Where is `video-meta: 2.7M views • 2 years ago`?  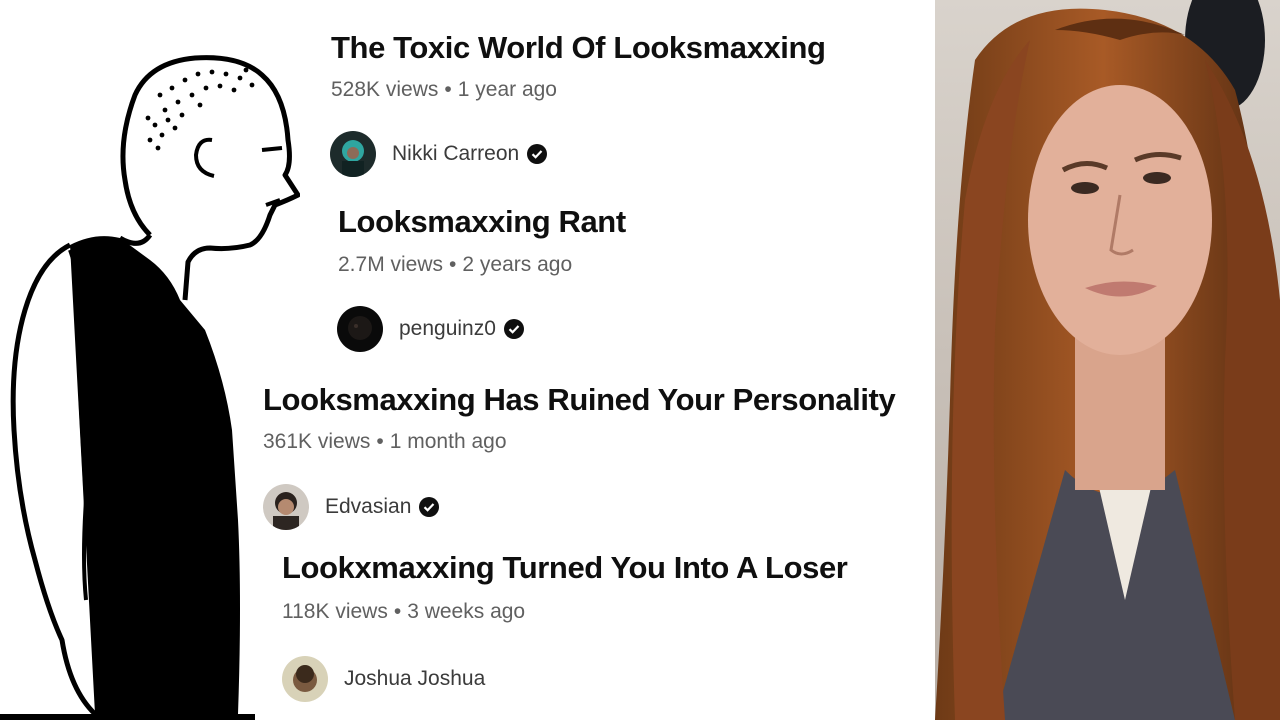 video-meta: 2.7M views • 2 years ago is located at coordinates (455, 265).